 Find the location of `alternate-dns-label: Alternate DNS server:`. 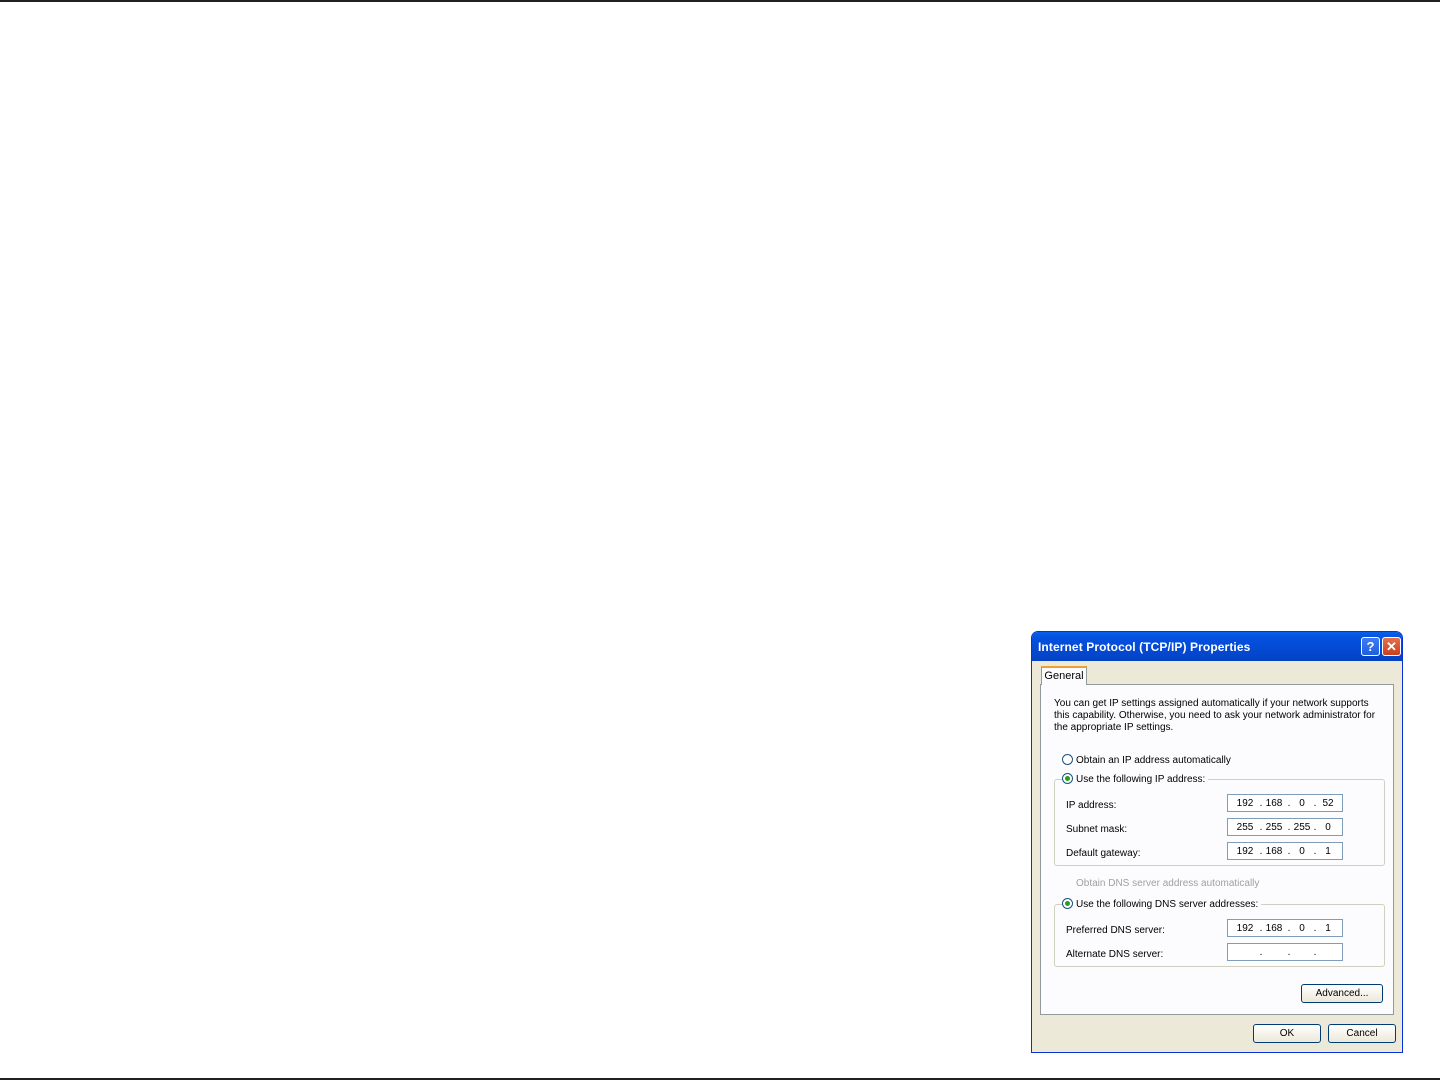

alternate-dns-label: Alternate DNS server: is located at coordinates (1115, 954).